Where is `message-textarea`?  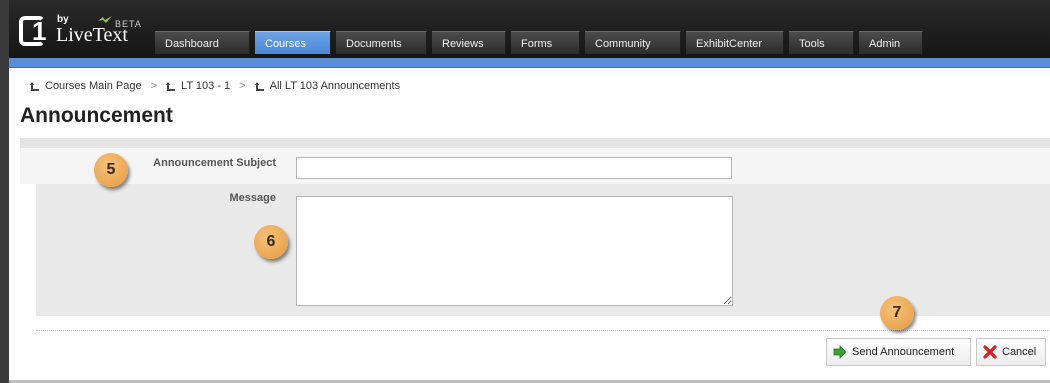
message-textarea is located at coordinates (514, 251).